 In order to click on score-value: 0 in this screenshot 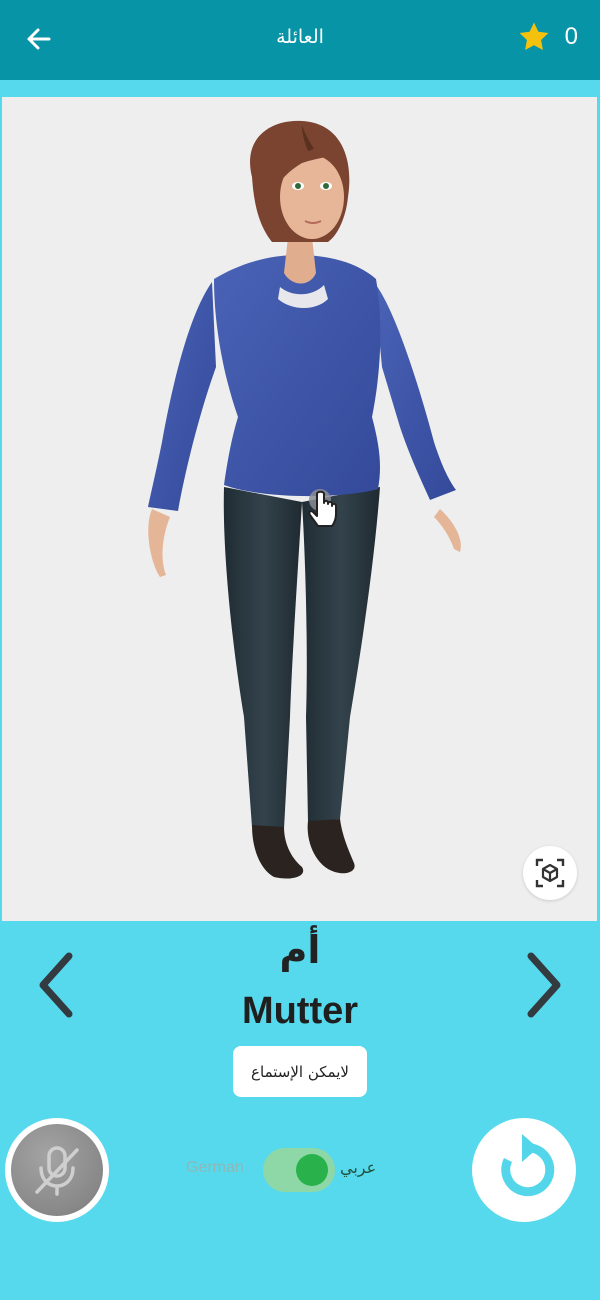, I will do `click(571, 36)`.